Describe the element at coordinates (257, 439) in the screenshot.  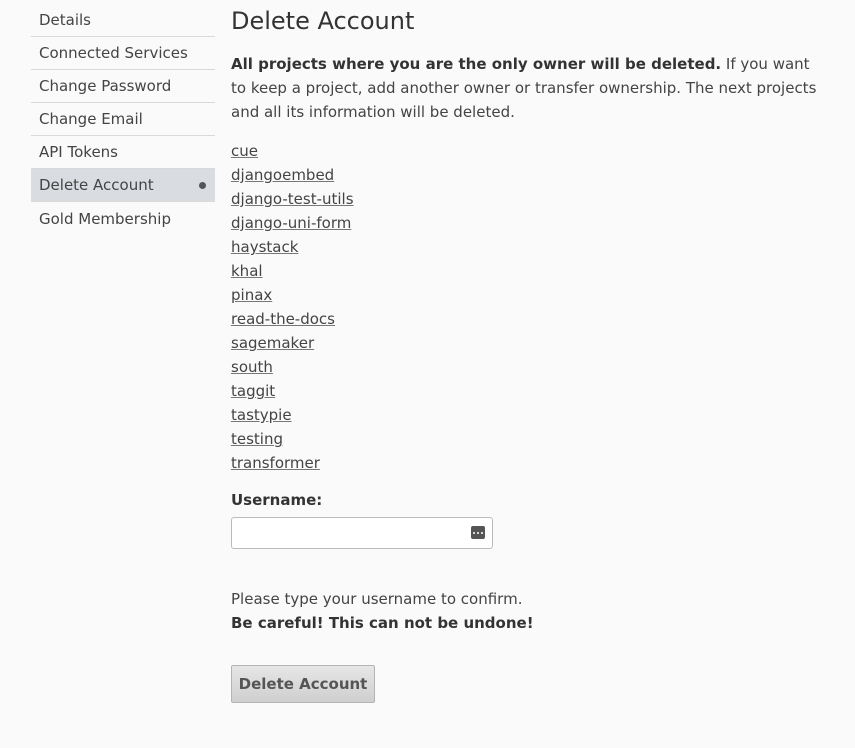
I see `project-link: testing` at that location.